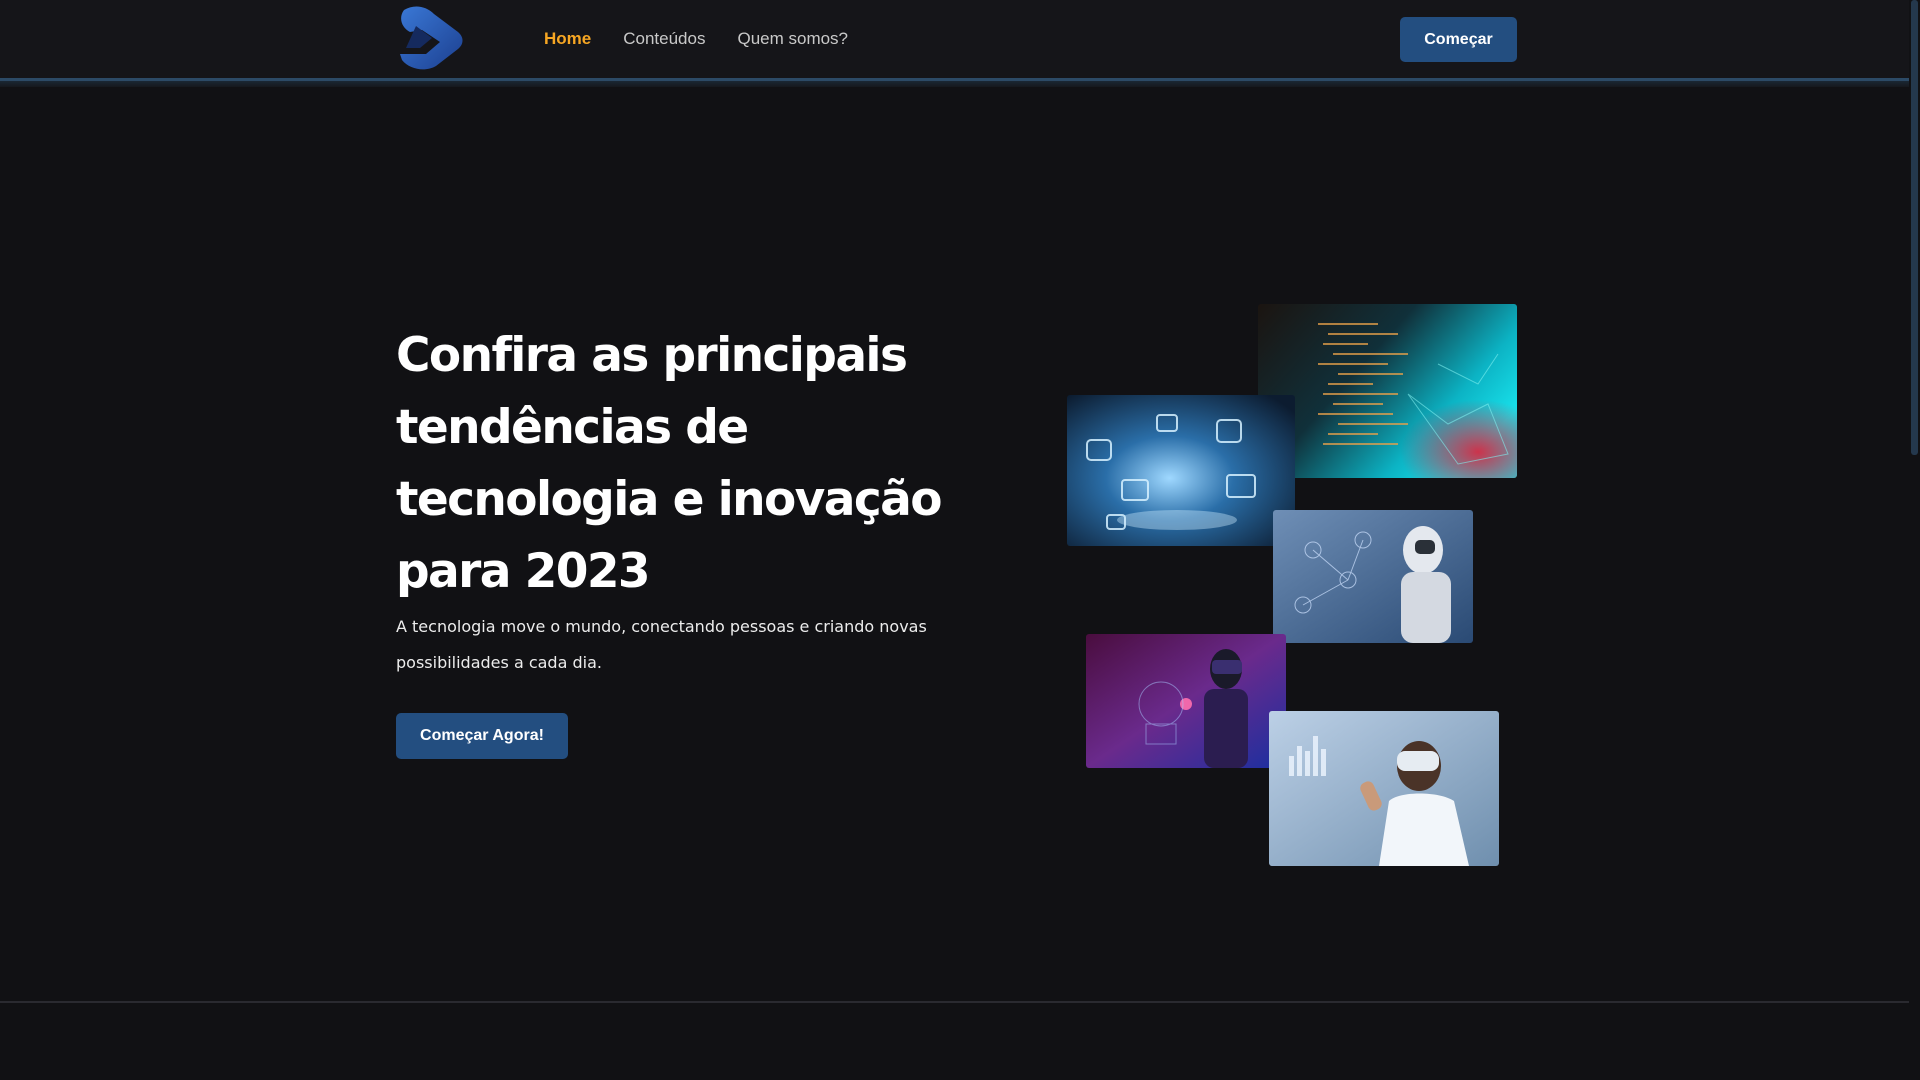 This screenshot has width=1920, height=1080. I want to click on site-header: Home Conteúdos Quem somos? Começar, so click(954, 39).